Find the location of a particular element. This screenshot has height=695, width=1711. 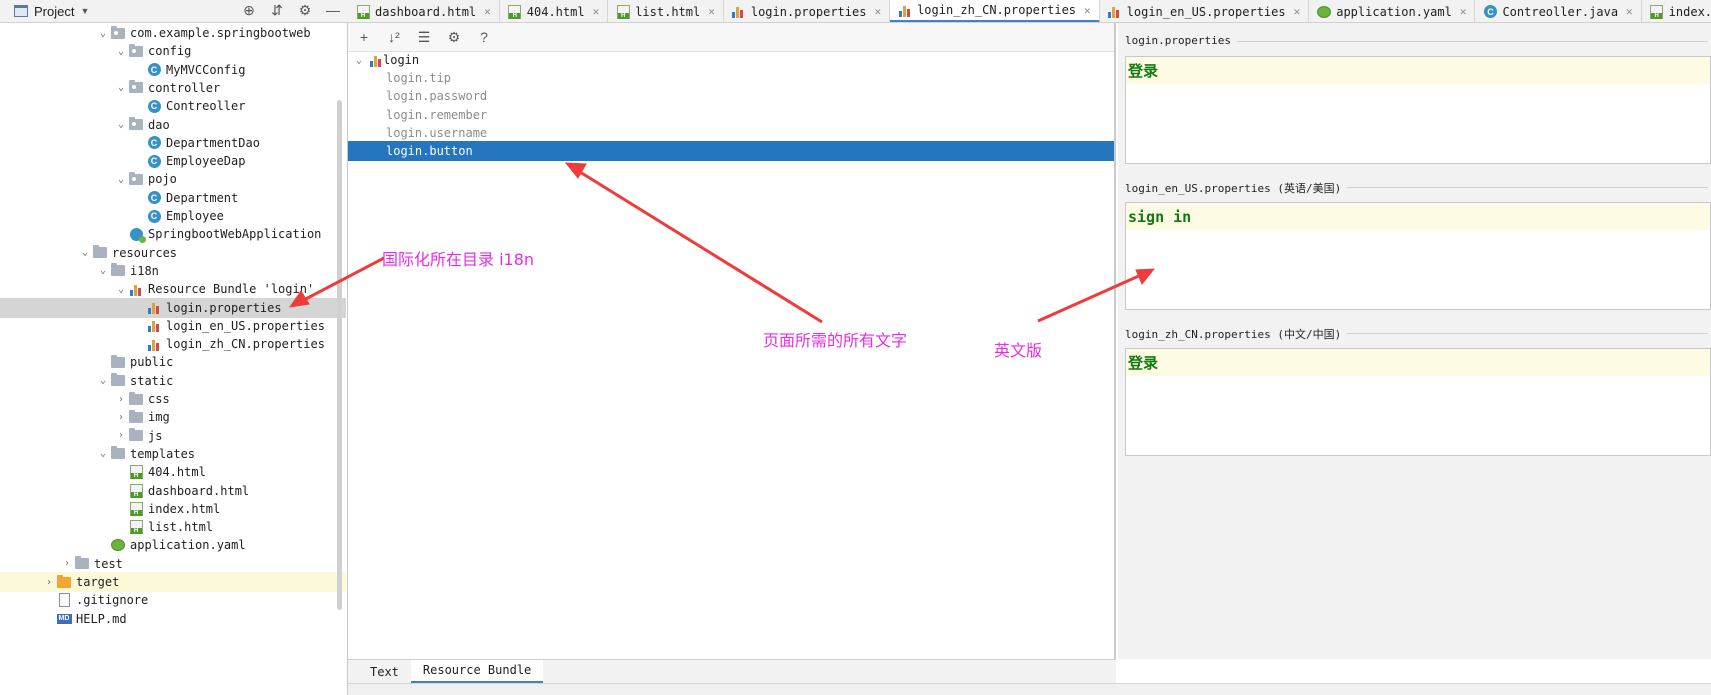

value-text: sign in is located at coordinates (1418, 216).